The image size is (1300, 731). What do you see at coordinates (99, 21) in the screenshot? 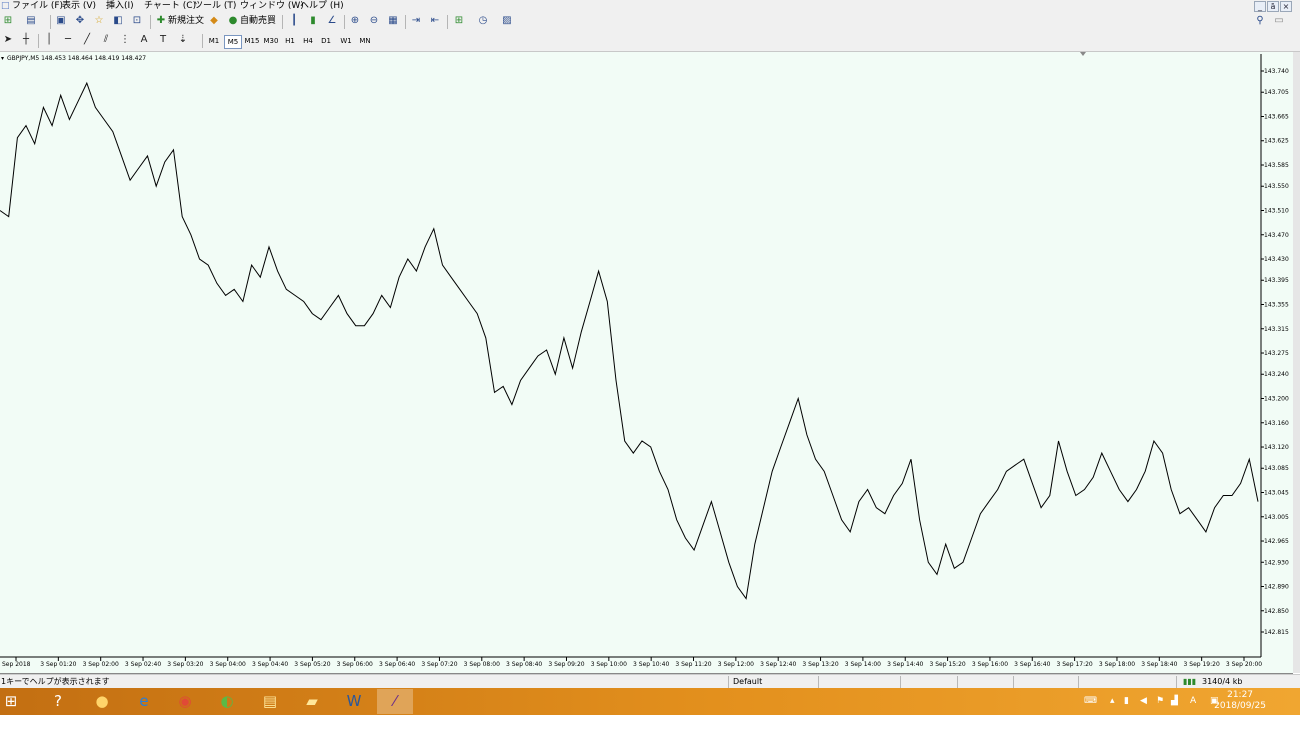
I see `favorites-icon: ☆` at bounding box center [99, 21].